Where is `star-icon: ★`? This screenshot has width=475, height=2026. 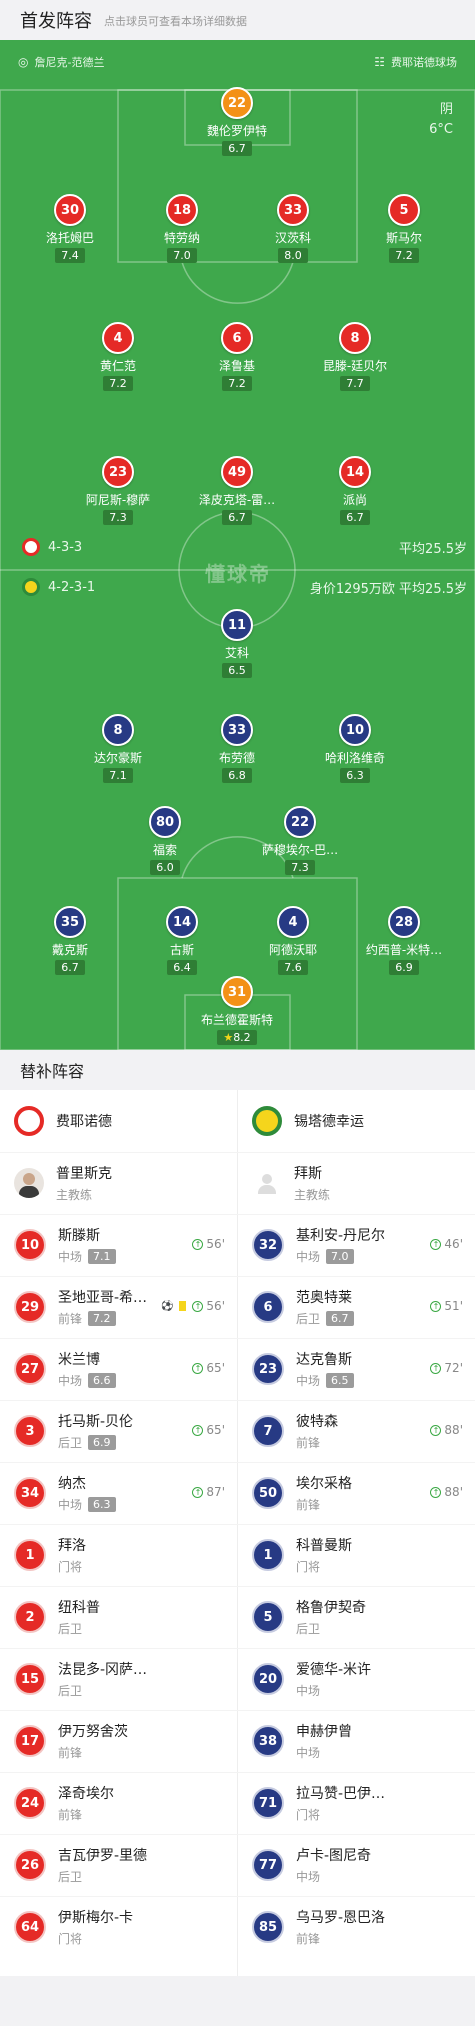 star-icon: ★ is located at coordinates (228, 1037).